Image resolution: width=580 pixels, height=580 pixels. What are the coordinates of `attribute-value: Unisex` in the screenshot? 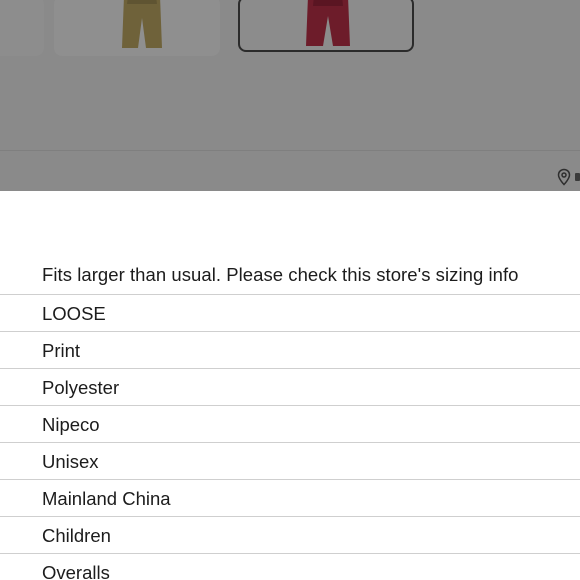 It's located at (70, 461).